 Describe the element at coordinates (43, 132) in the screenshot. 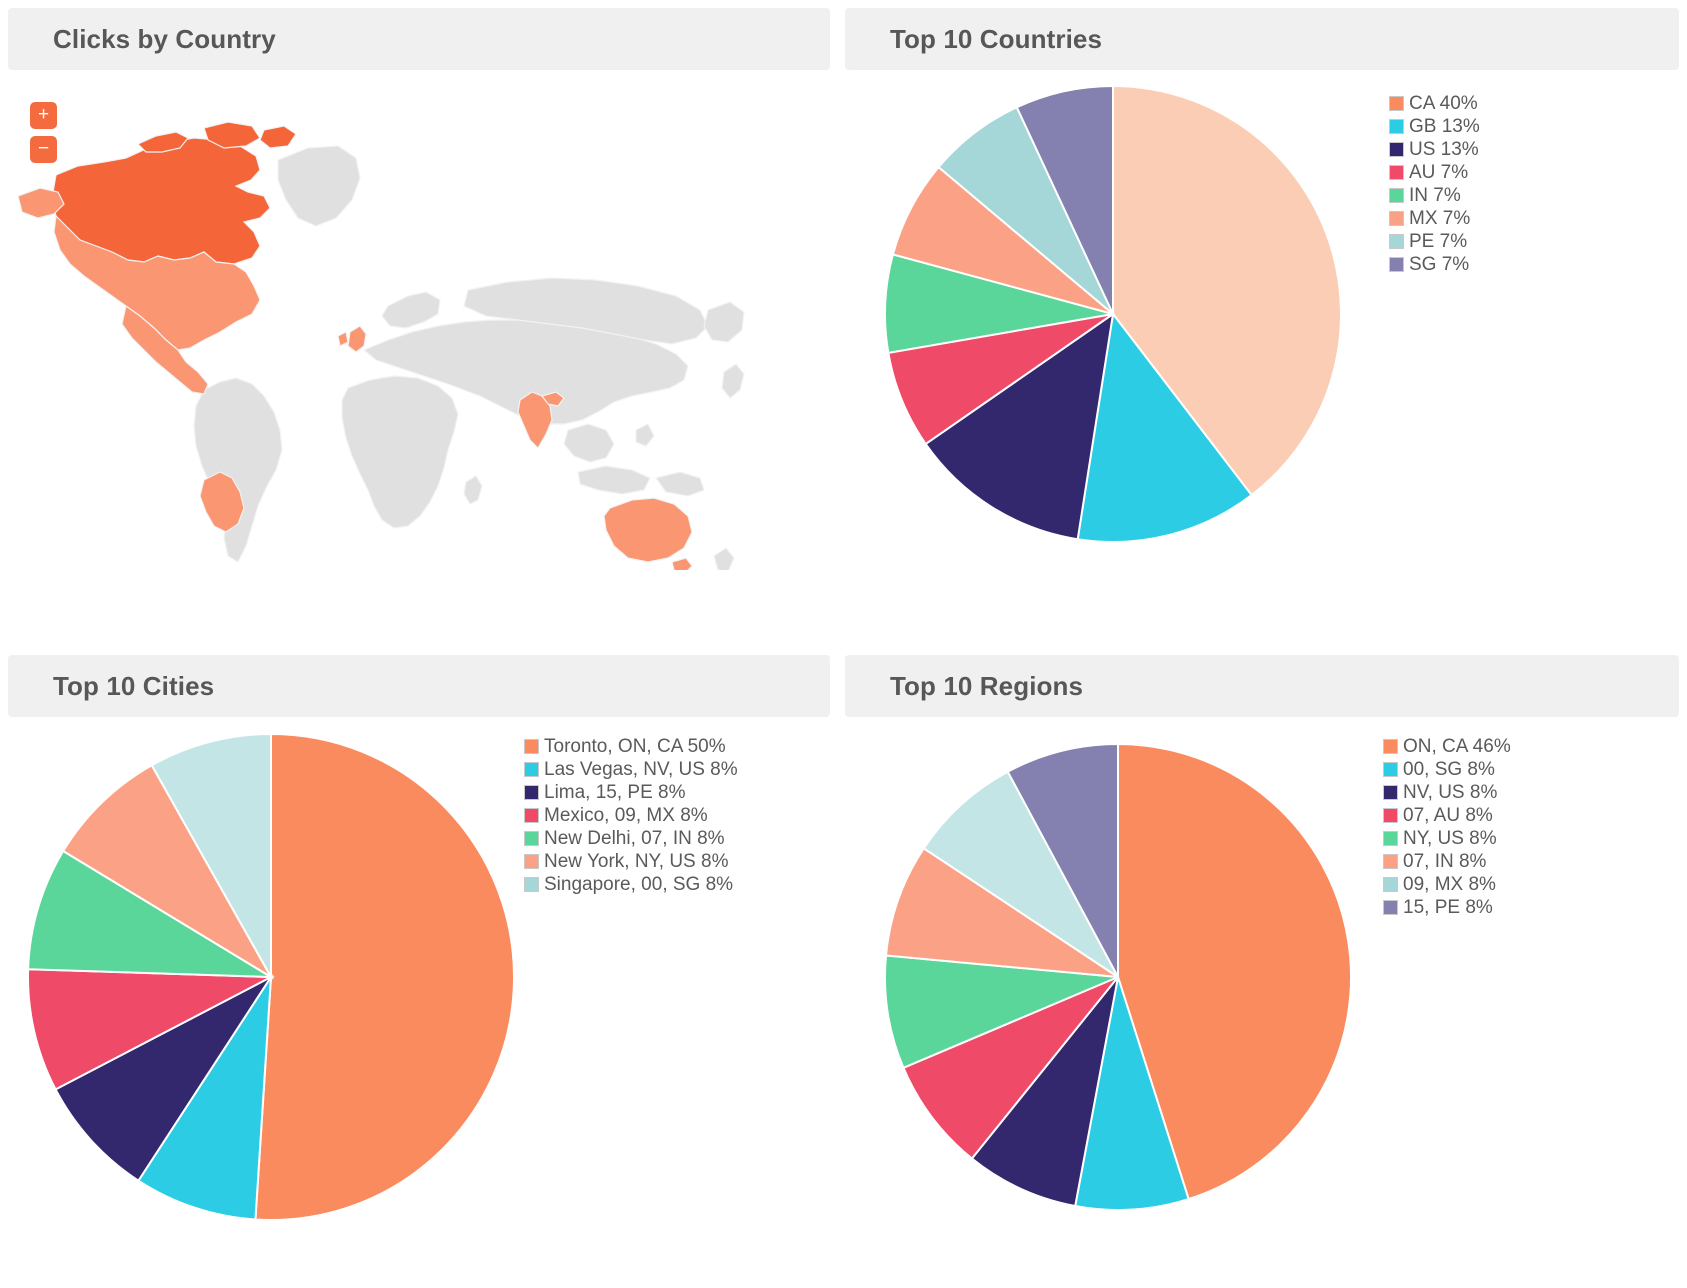

I see `map-zoom-controls: + −` at that location.